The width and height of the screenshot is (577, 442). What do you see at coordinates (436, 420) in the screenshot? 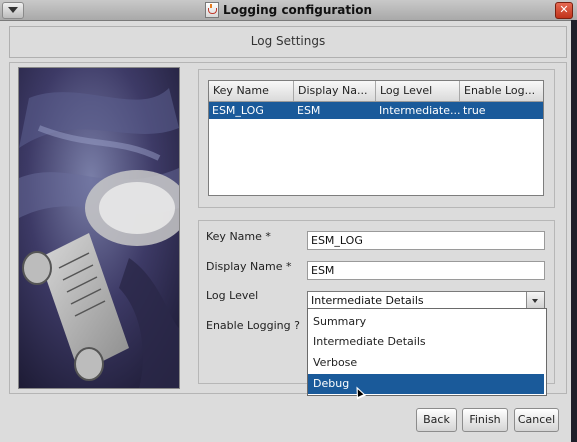
I see `back-button: Back` at bounding box center [436, 420].